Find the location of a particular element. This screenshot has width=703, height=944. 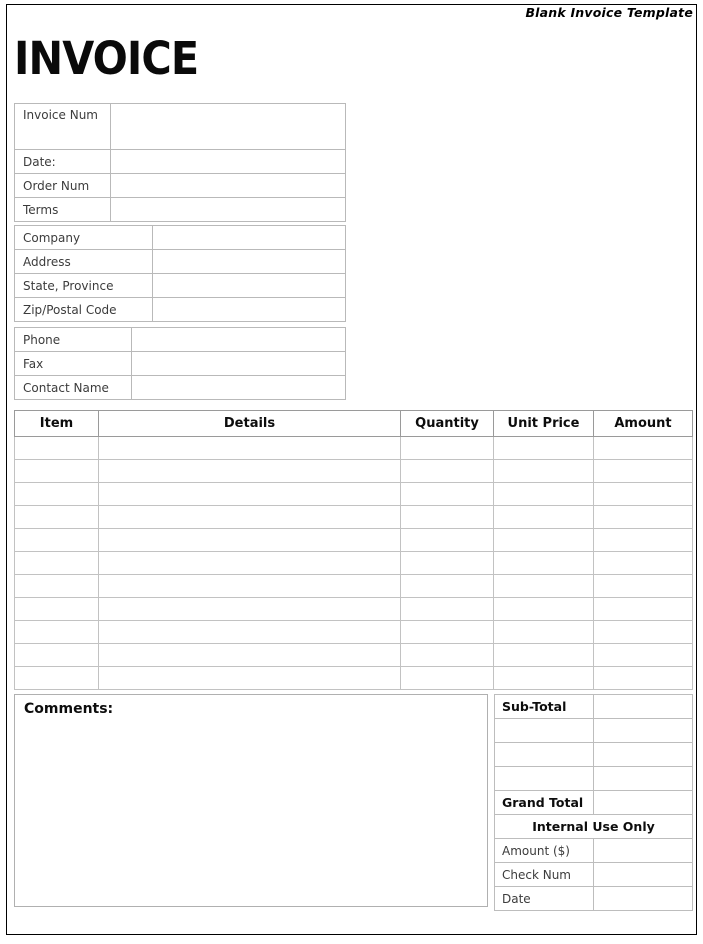

field-input-state-province is located at coordinates (249, 285).